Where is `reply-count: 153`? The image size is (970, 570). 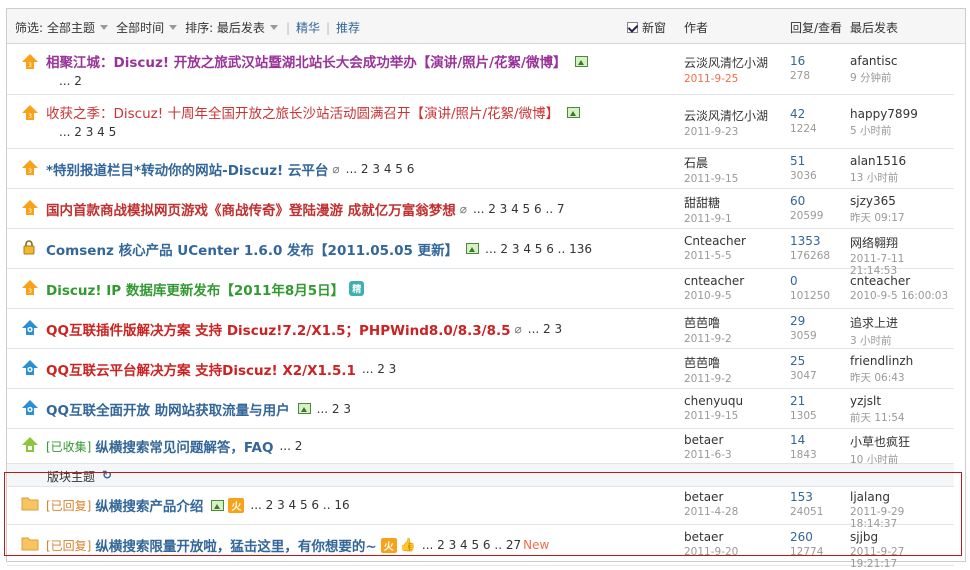
reply-count: 153 is located at coordinates (801, 497).